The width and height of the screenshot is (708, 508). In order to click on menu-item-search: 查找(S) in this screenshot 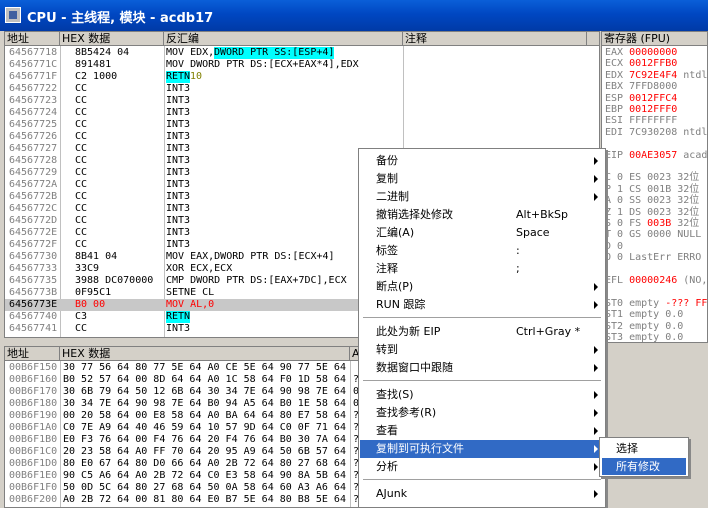, I will do `click(482, 395)`.